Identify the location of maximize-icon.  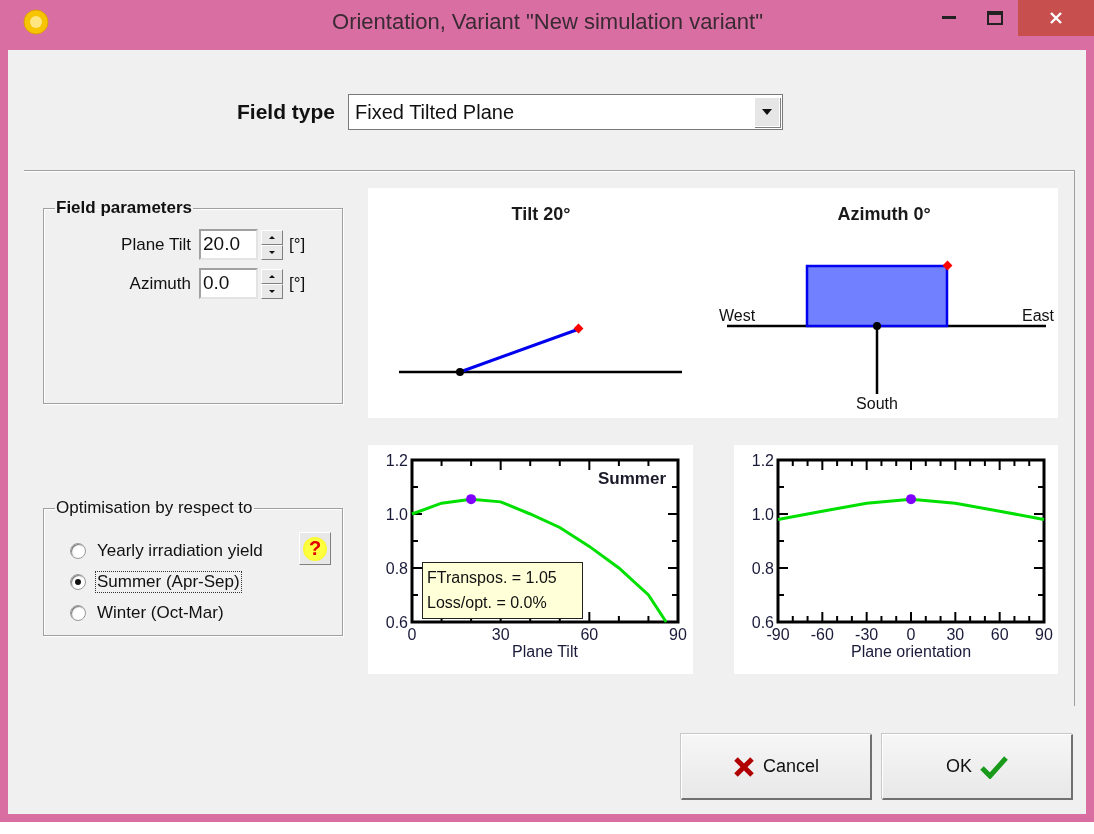
(995, 18).